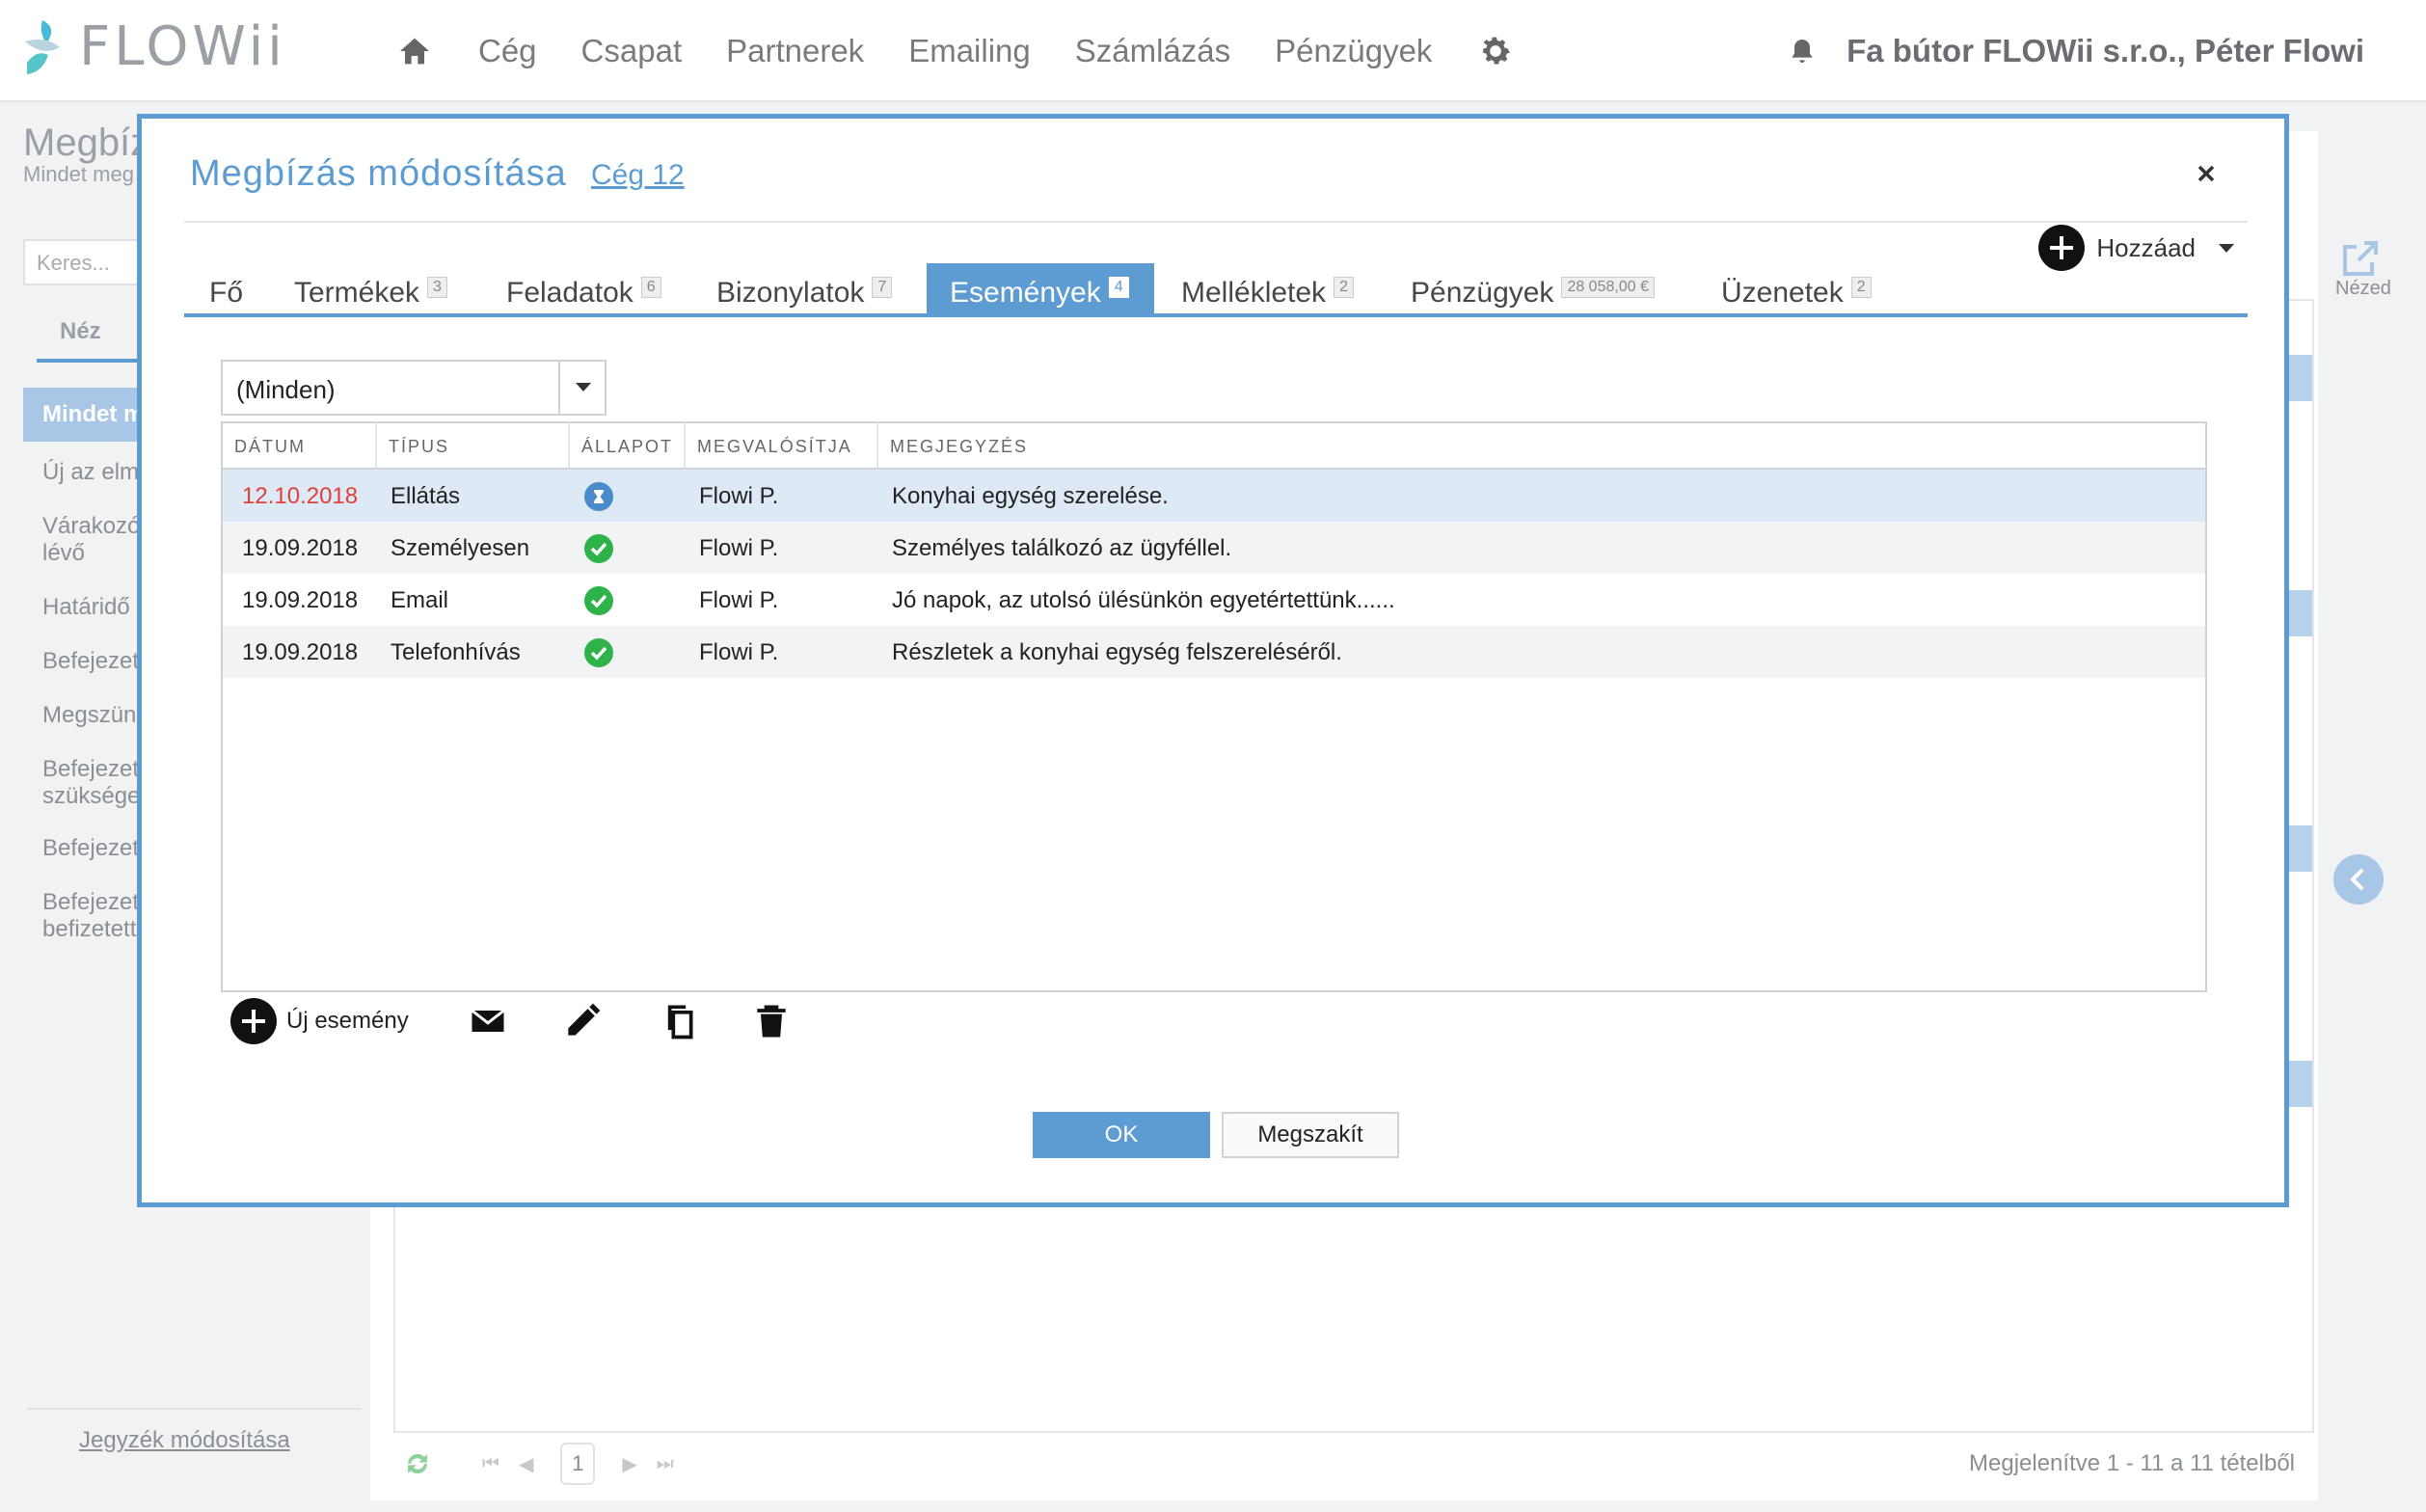  I want to click on next-page-icon: ▶, so click(629, 1464).